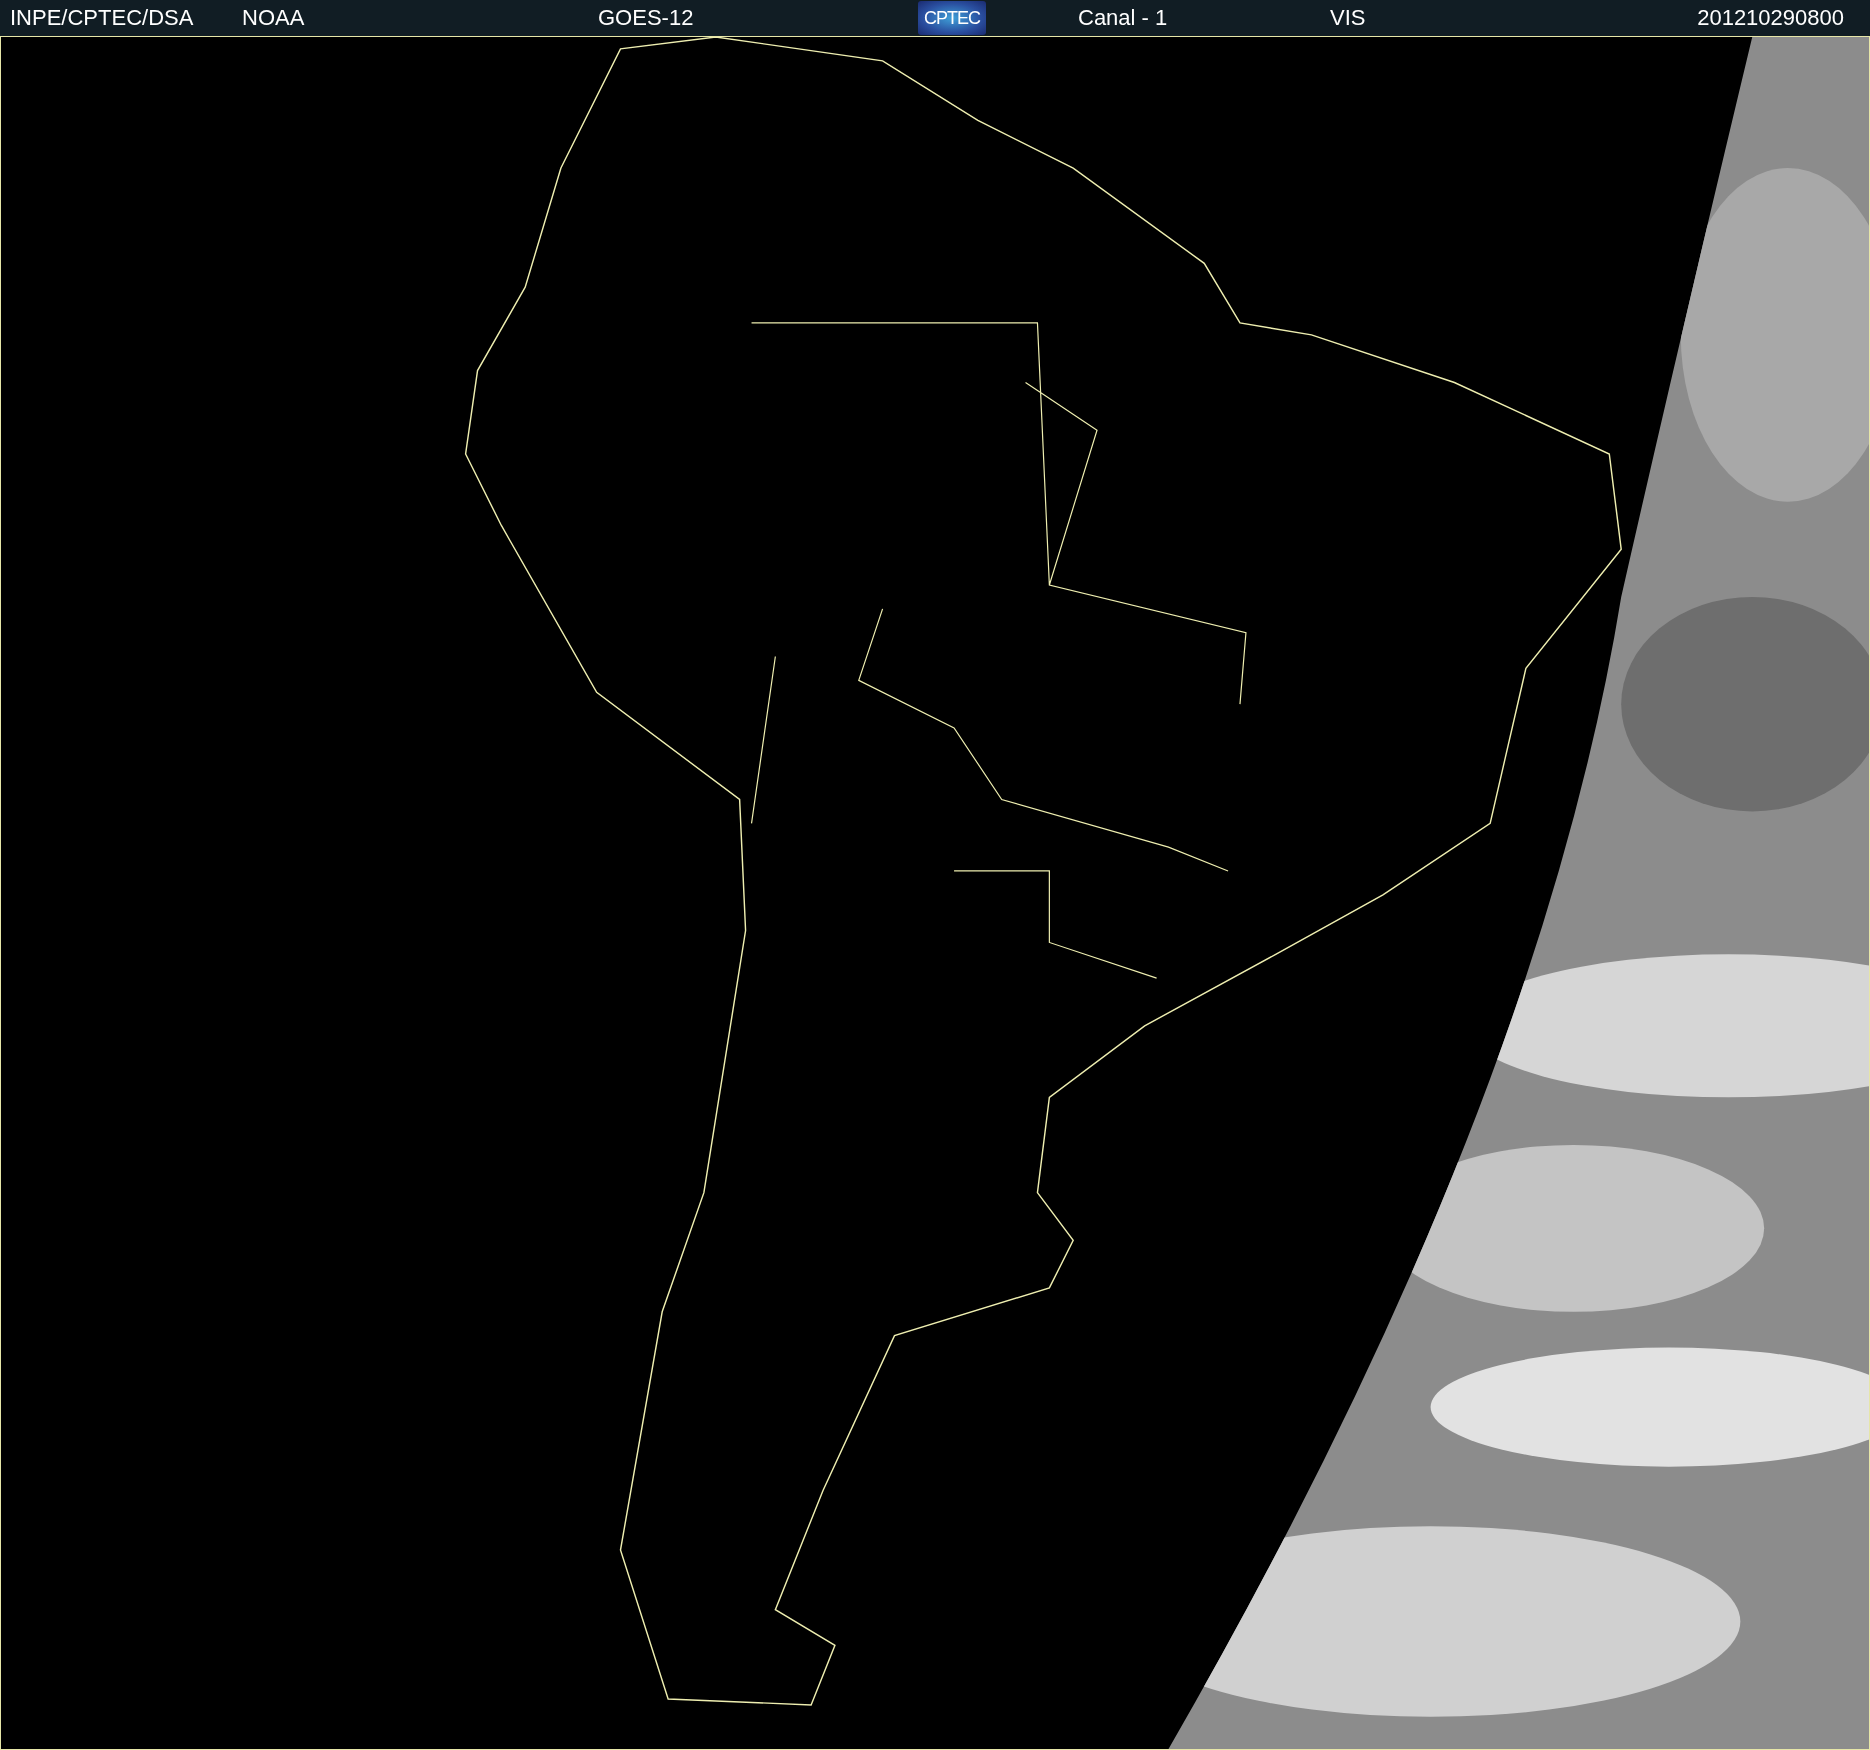 This screenshot has height=1750, width=1870. Describe the element at coordinates (952, 18) in the screenshot. I see `logo: CPTEC` at that location.